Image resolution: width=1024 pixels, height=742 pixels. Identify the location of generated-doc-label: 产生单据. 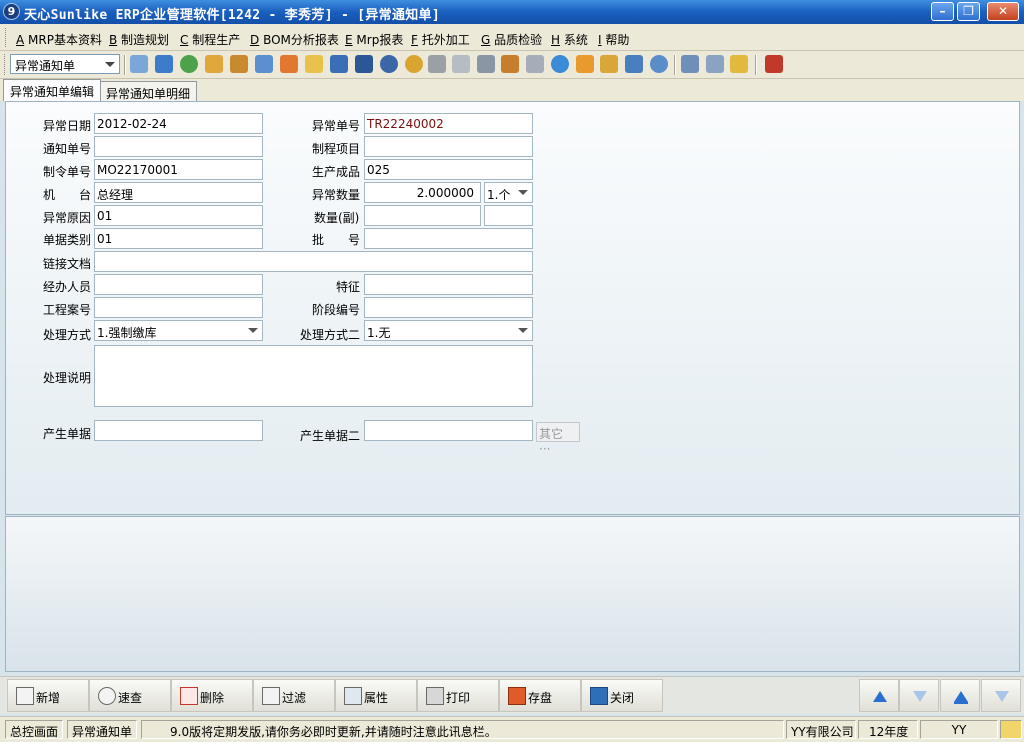
(67, 434).